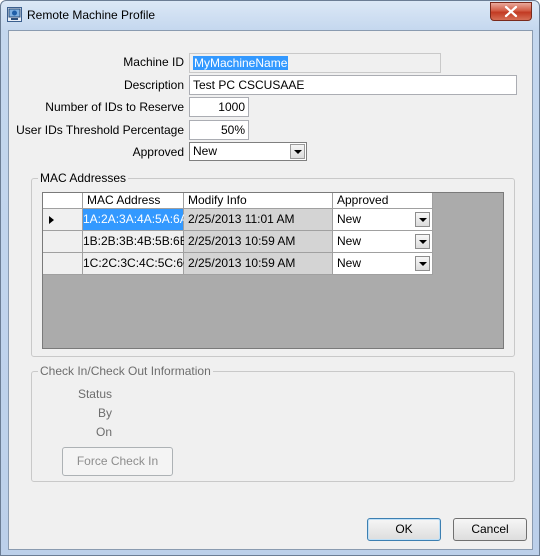  I want to click on by-label: By, so click(104, 413).